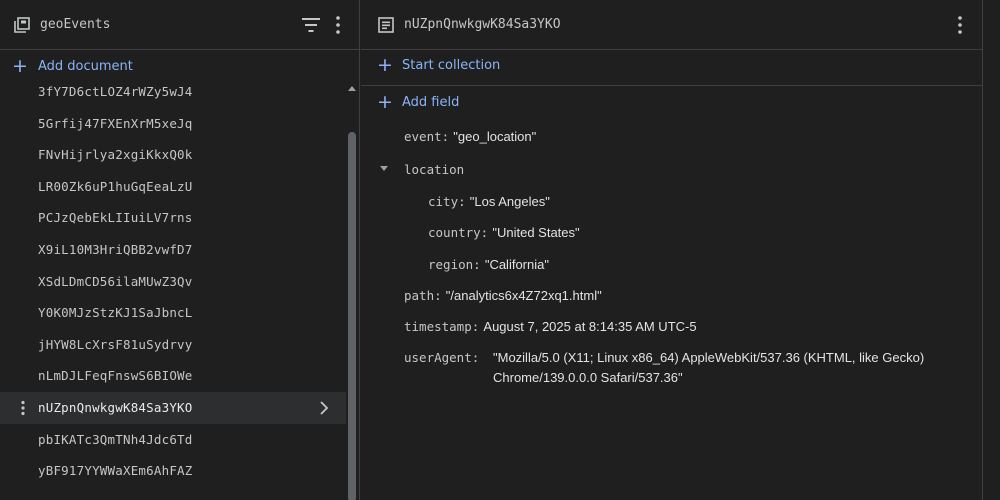 Image resolution: width=1000 pixels, height=500 pixels. I want to click on document-list-item: PCJzQebEkLIIuiLV7rns, so click(173, 218).